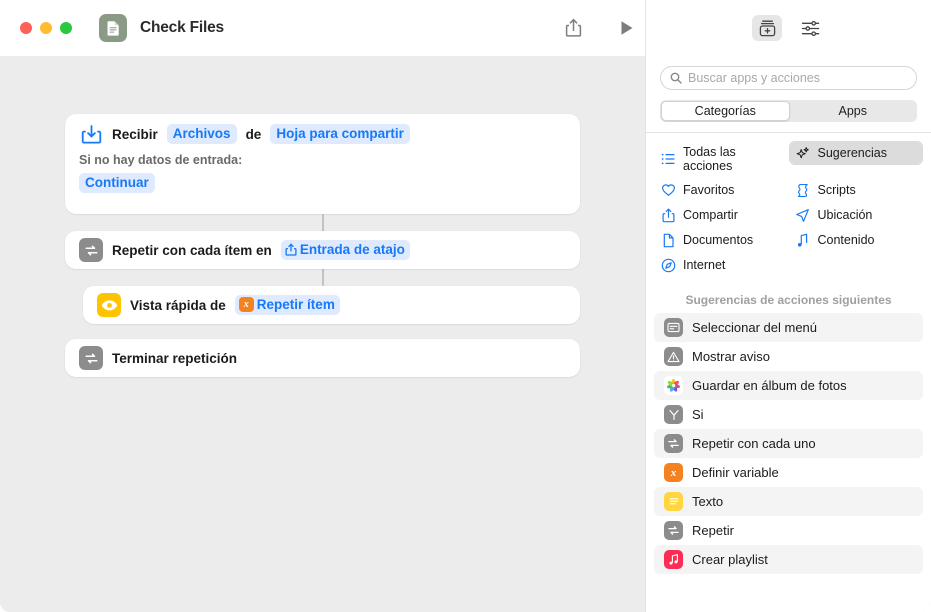  I want to click on category-item-favoritos: Favoritos, so click(721, 190).